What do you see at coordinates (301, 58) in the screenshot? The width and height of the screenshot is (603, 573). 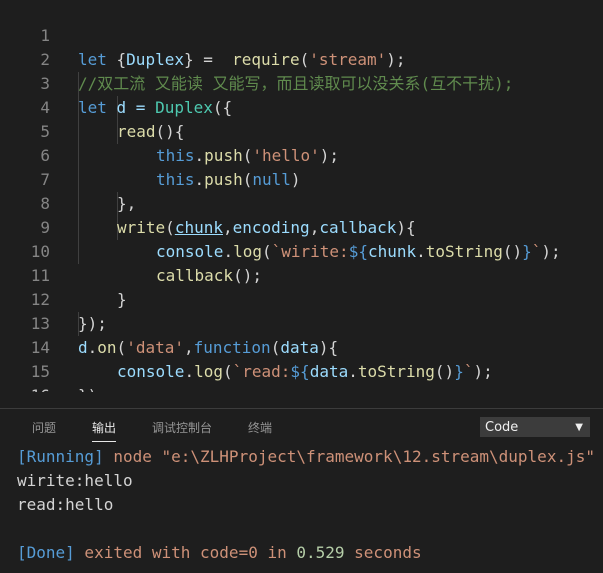 I see `code-line: 2 //双工流 又能读 又能写，而且读取可以没关系(互不干扰);` at bounding box center [301, 58].